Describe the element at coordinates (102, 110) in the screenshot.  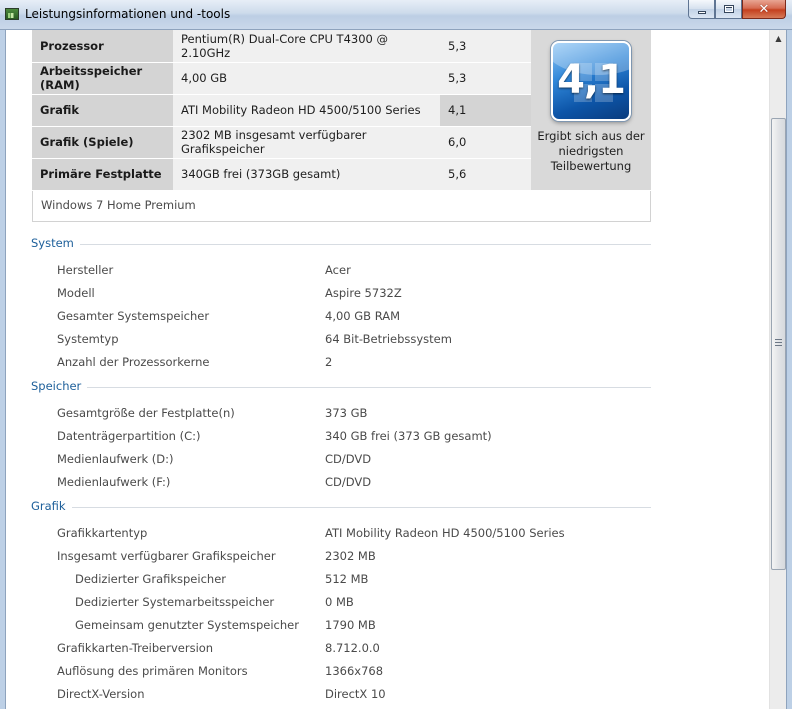
I see `rating-component: Grafik` at that location.